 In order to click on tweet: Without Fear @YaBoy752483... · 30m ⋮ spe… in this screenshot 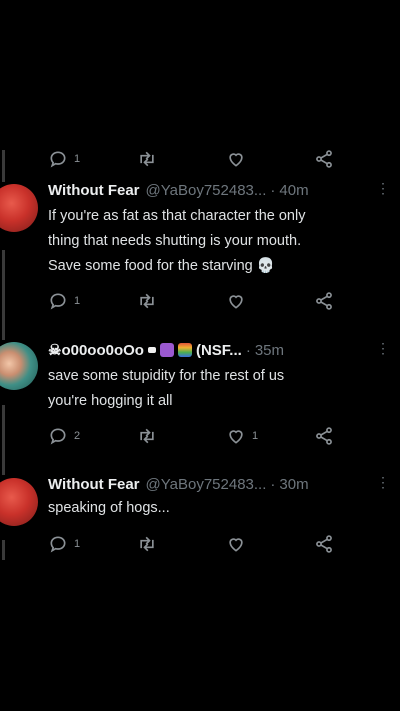, I will do `click(200, 504)`.